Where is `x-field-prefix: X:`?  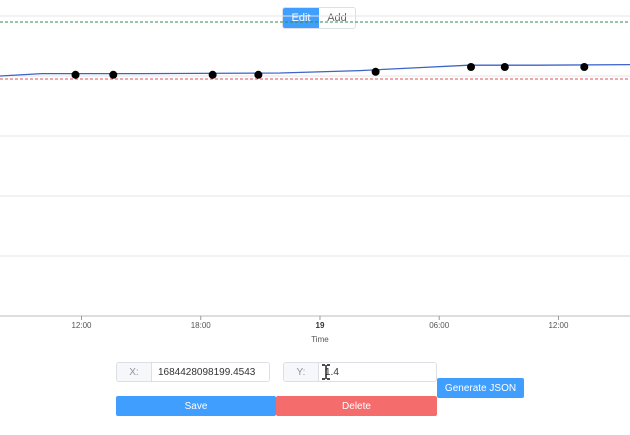
x-field-prefix: X: is located at coordinates (134, 372).